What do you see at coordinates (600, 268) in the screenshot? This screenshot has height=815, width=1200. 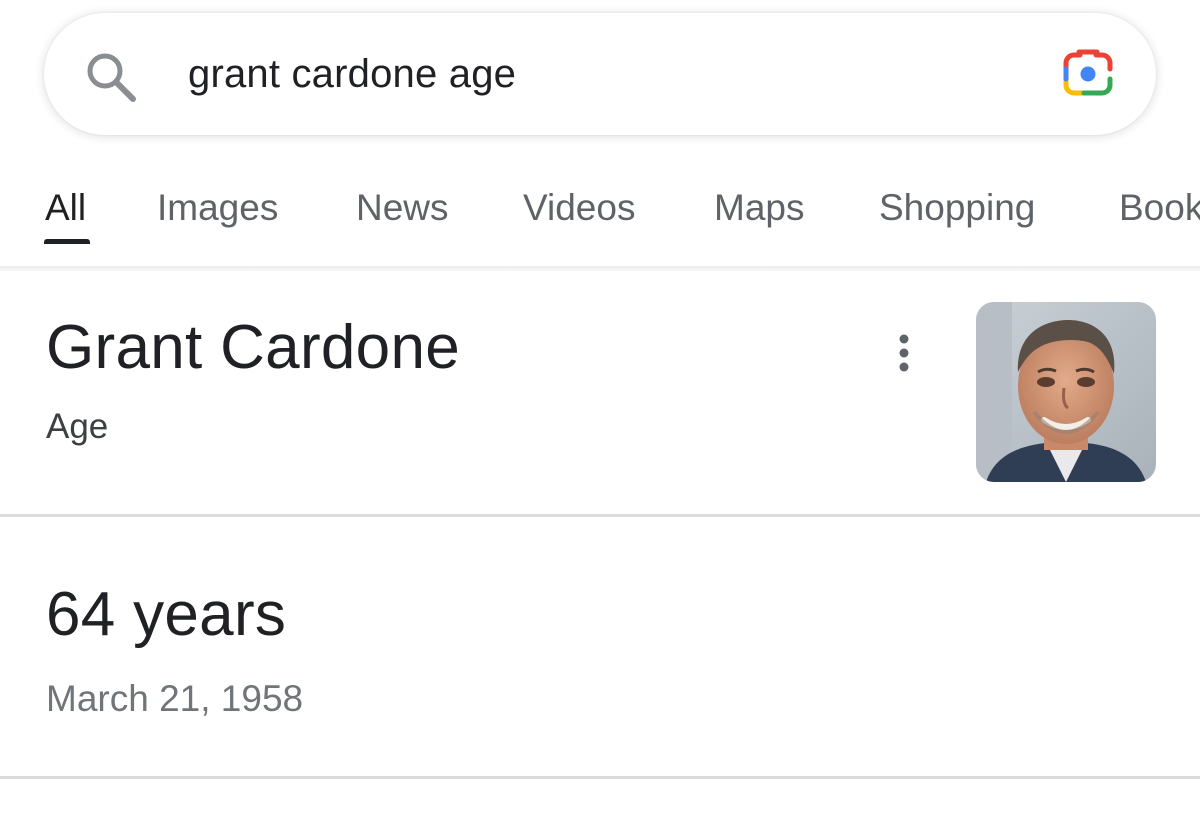 I see `tabs-divider` at bounding box center [600, 268].